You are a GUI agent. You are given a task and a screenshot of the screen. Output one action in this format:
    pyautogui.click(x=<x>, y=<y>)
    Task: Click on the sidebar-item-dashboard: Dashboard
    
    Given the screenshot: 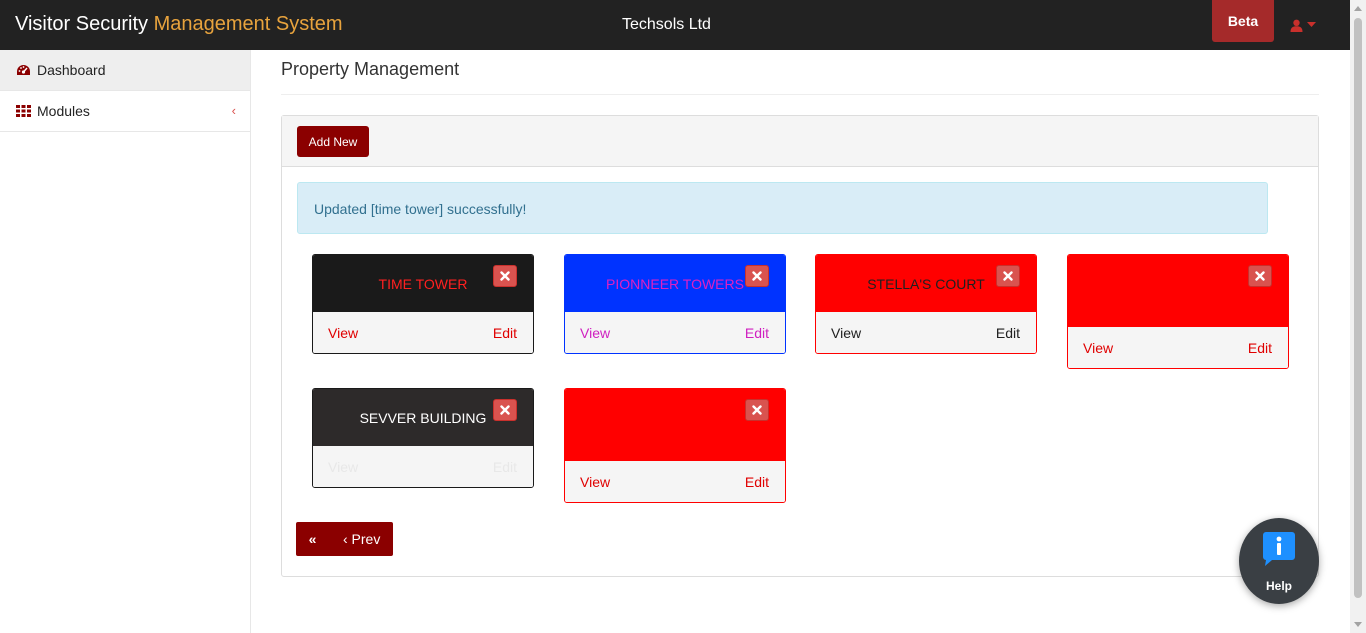 What is the action you would take?
    pyautogui.click(x=125, y=70)
    